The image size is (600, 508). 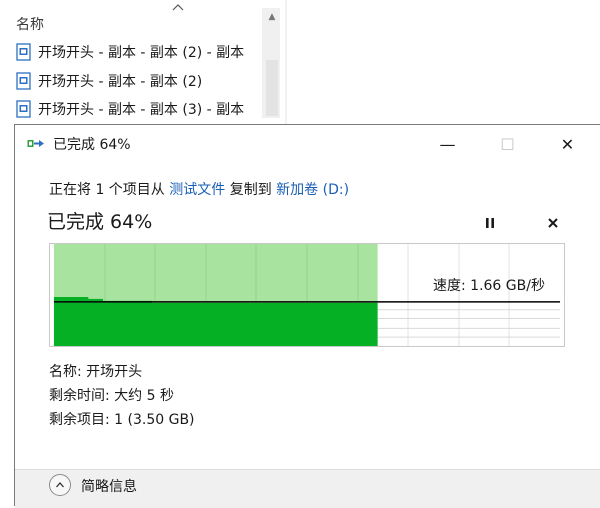 I want to click on fewer-details-label: 简略信息, so click(x=109, y=486).